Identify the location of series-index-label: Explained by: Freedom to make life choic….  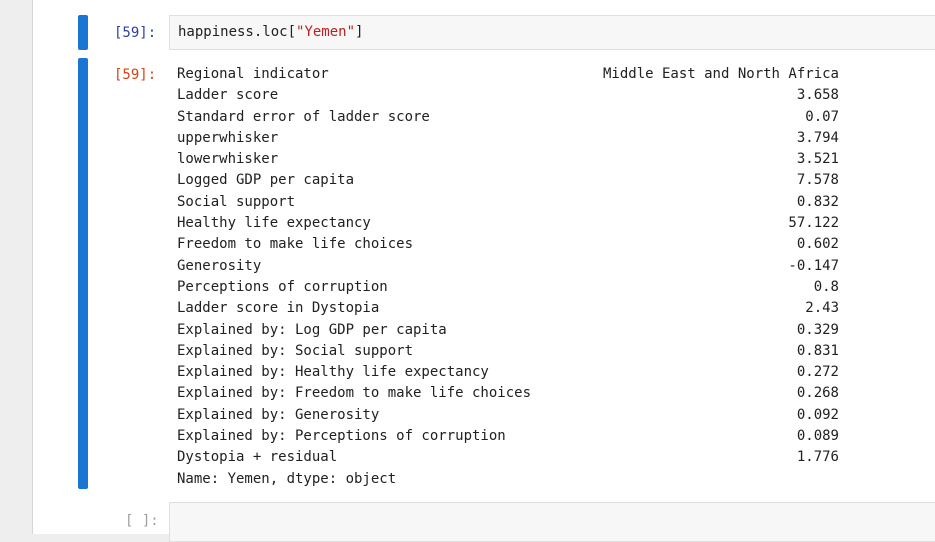
(354, 393).